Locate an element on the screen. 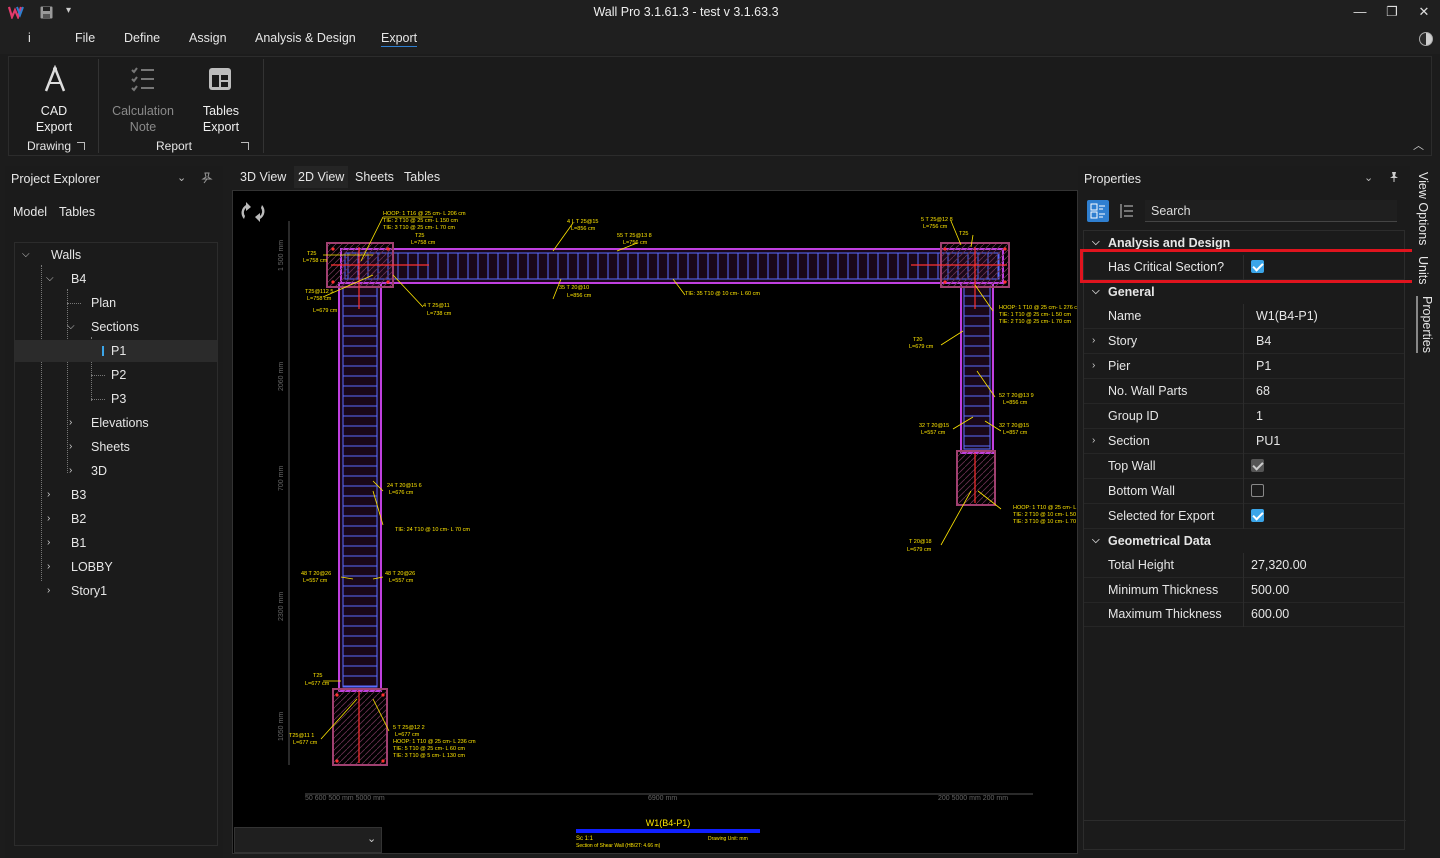  ribbon-collapse-icon: ︿ is located at coordinates (1418, 145).